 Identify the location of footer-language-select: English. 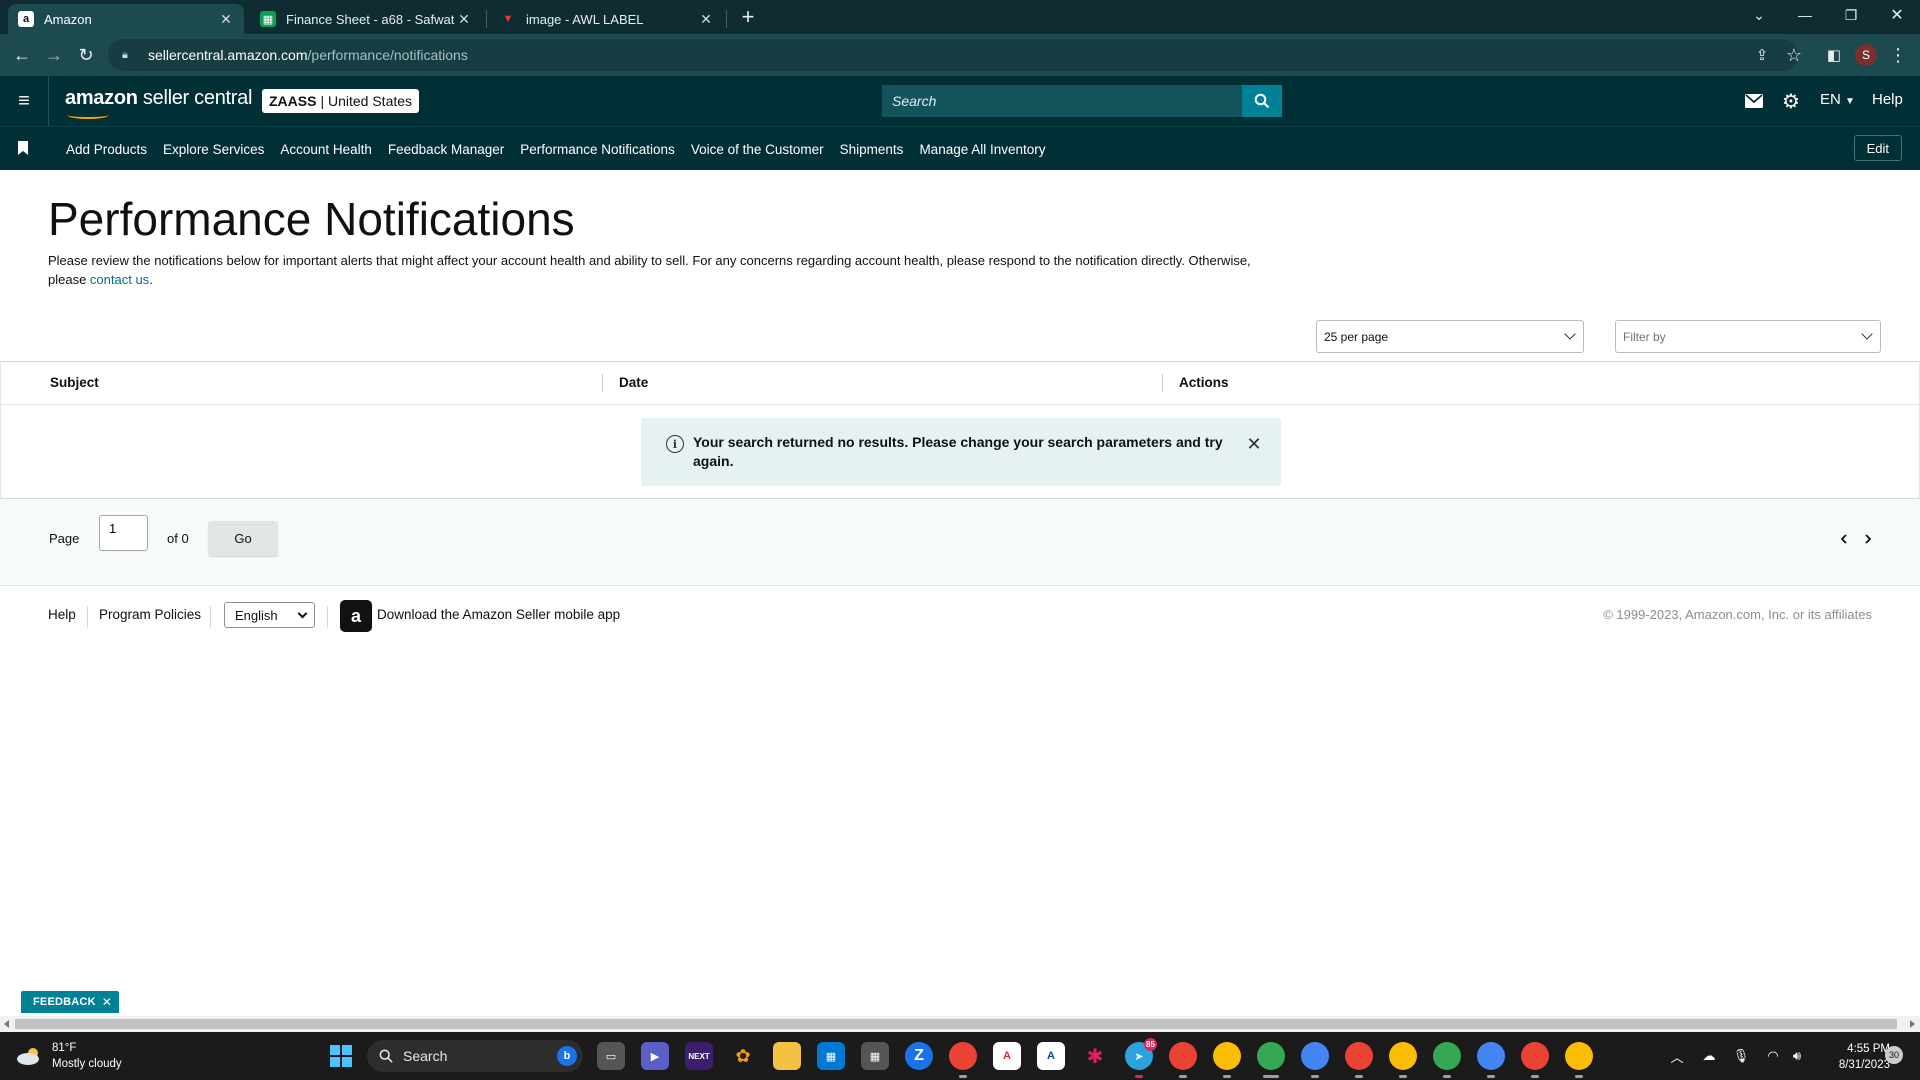
(269, 615).